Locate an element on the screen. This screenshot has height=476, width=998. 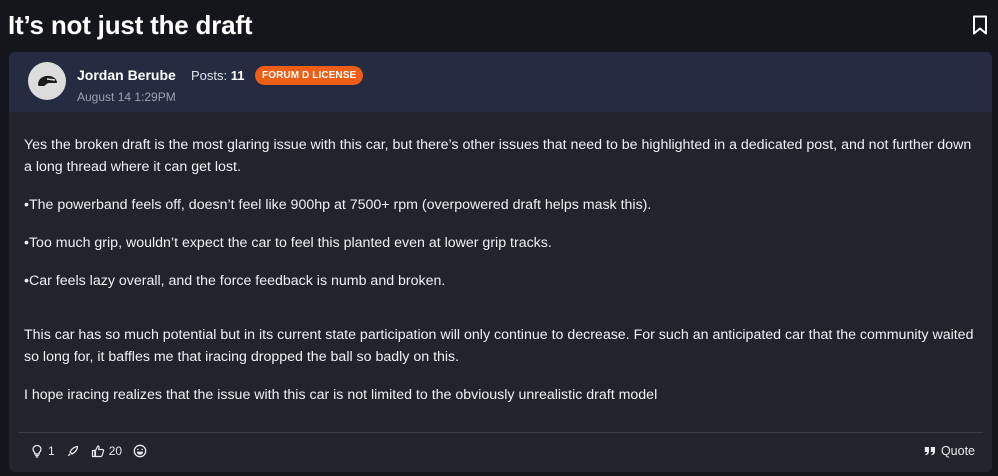
thumbs-up-icon is located at coordinates (97, 451).